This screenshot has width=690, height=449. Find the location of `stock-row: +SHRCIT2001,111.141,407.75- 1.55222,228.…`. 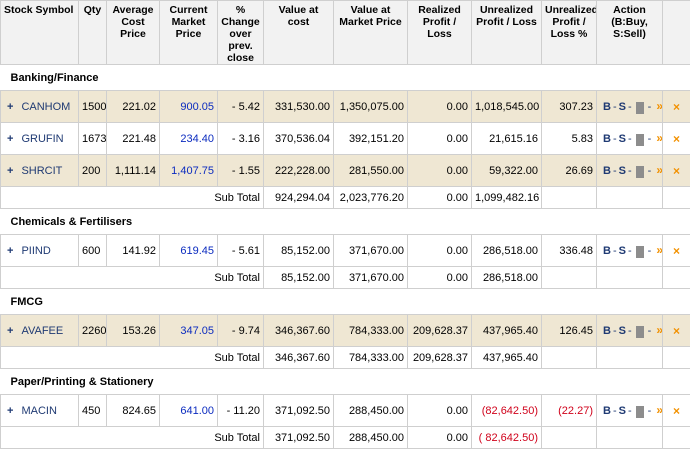

stock-row: +SHRCIT2001,111.141,407.75- 1.55222,228.… is located at coordinates (345, 171).